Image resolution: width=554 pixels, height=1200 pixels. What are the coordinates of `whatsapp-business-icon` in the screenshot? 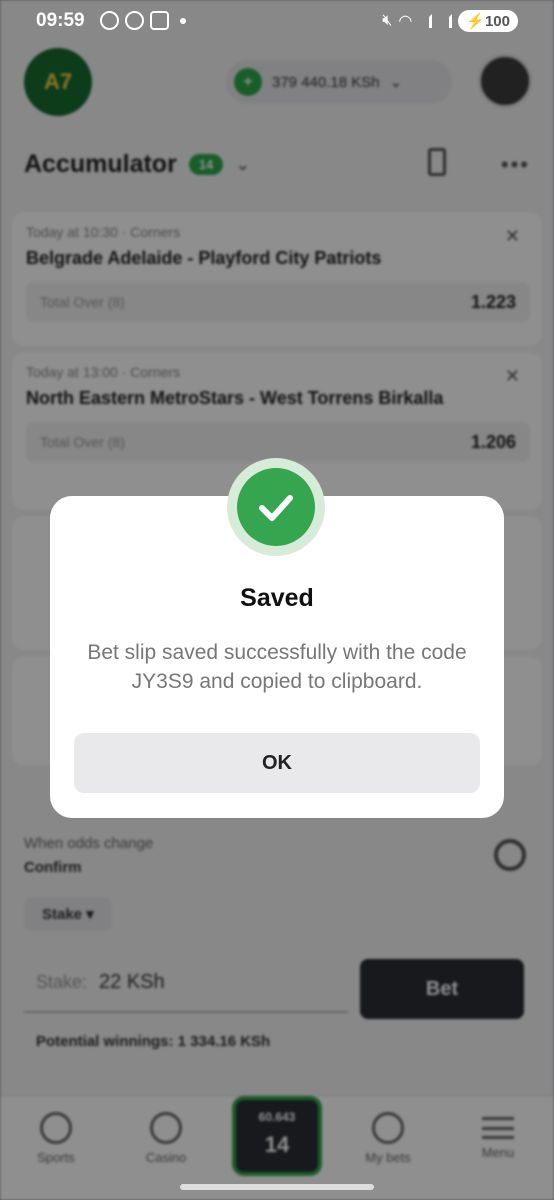 It's located at (134, 20).